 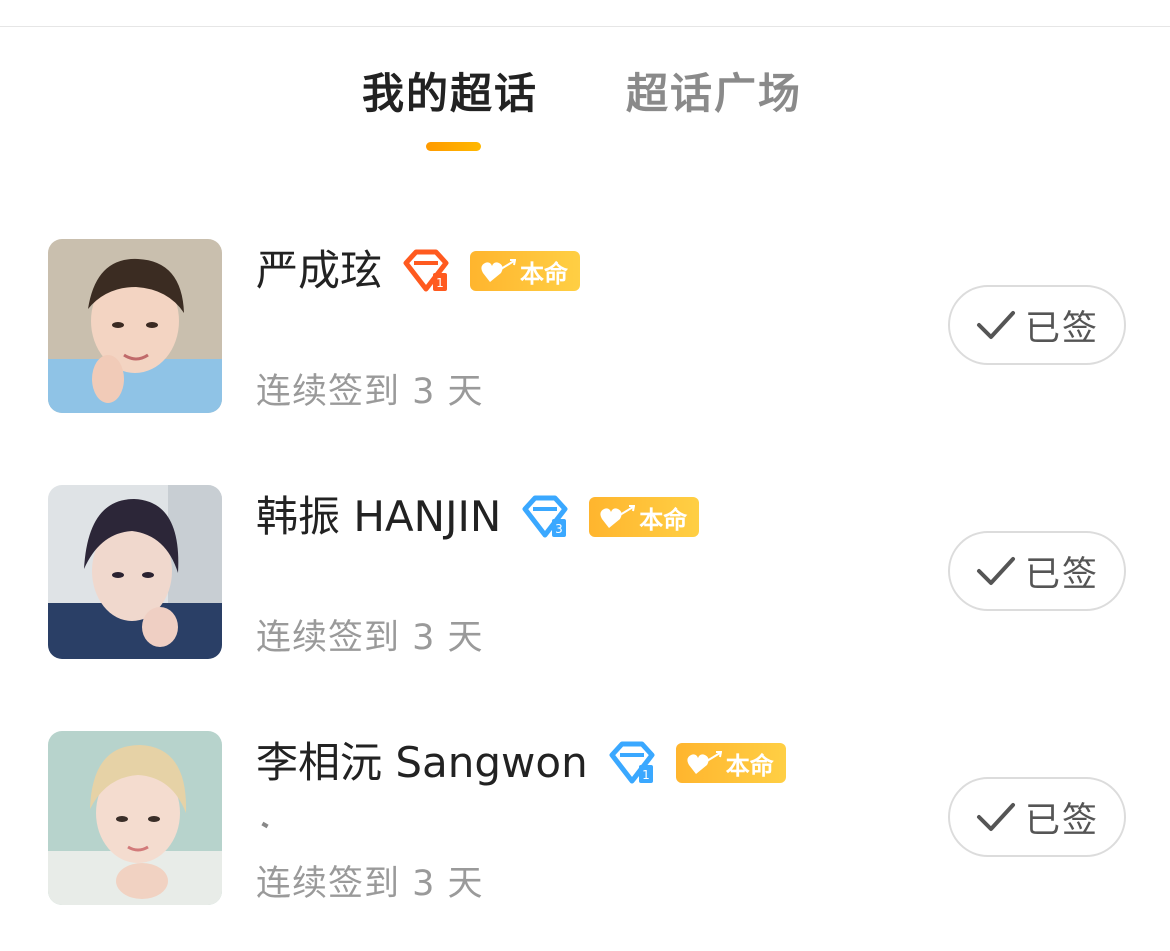 I want to click on topic-title-line: 李相沅 Sangwon 1 本命, so click(x=521, y=763).